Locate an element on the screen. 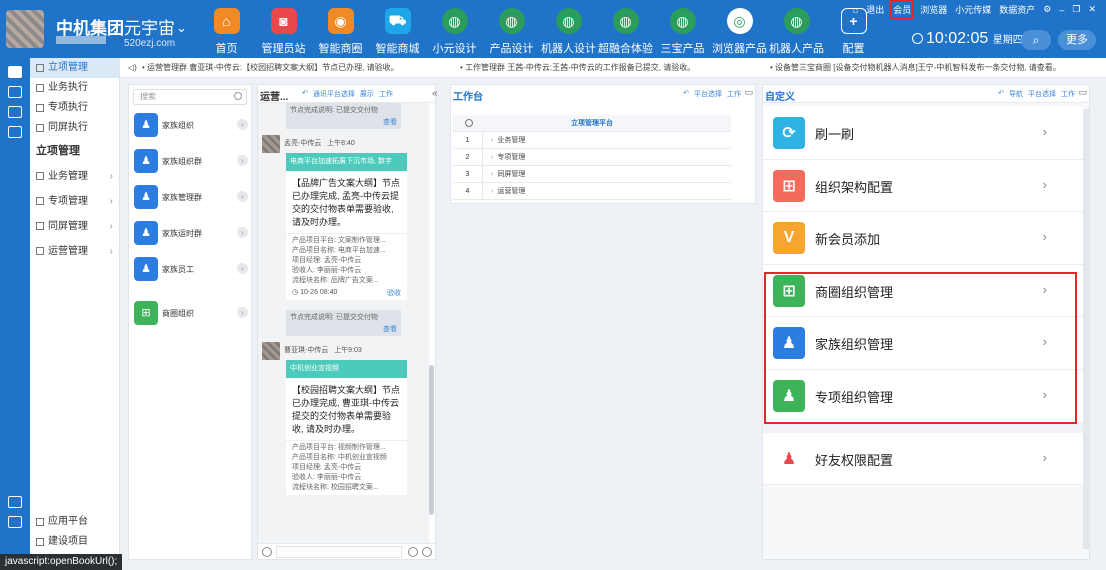  nav-item-7: ◍ 超融合体验 is located at coordinates (625, 31).